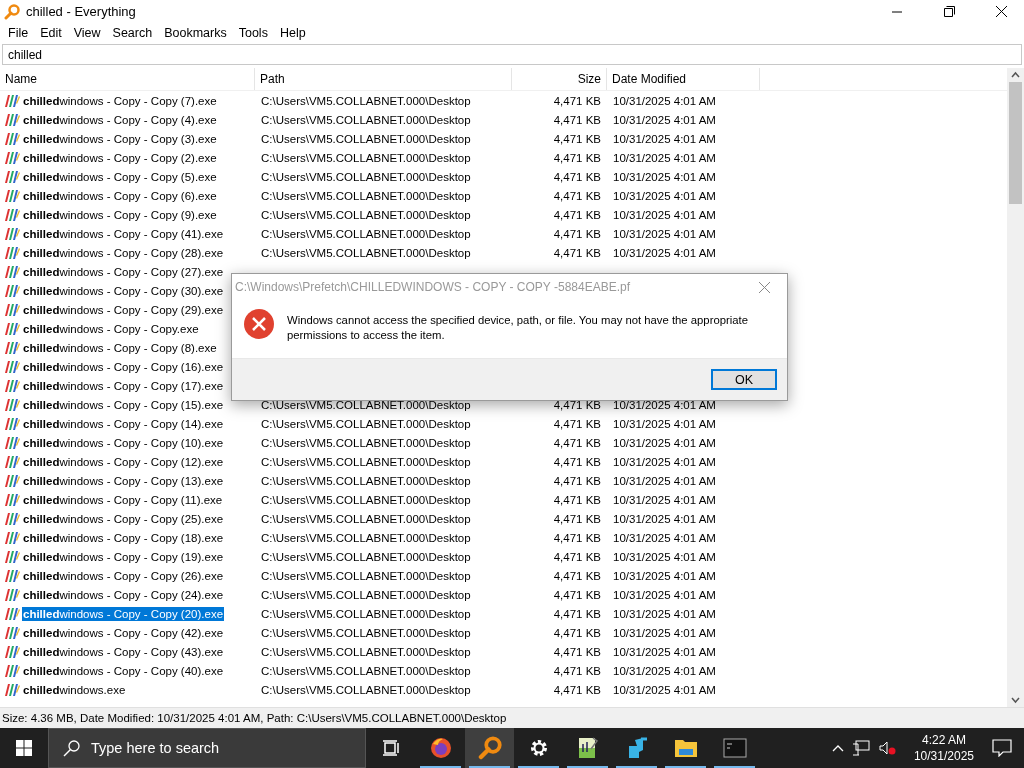 The height and width of the screenshot is (768, 1024). Describe the element at coordinates (120, 347) in the screenshot. I see `file-name: chilledwindows - Copy - Copy (8).exe` at that location.